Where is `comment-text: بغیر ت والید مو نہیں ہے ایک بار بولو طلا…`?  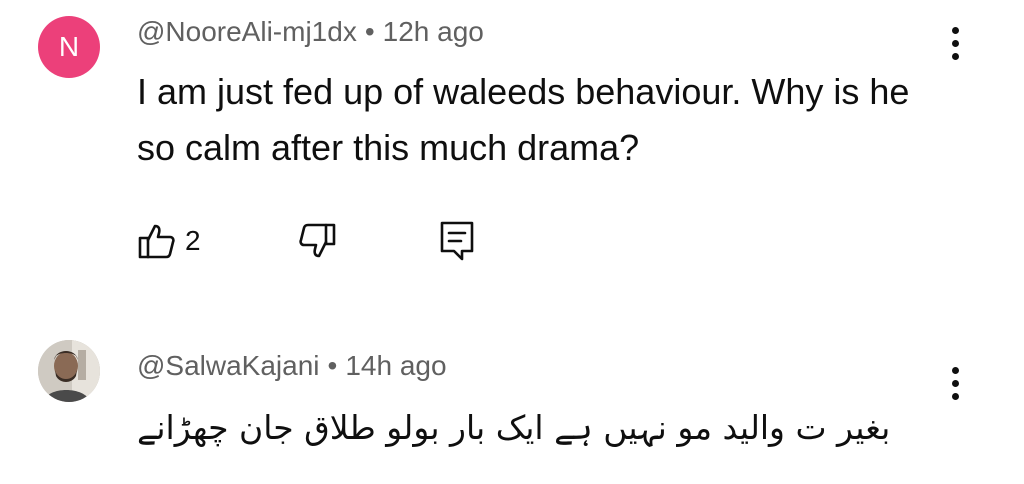 comment-text: بغیر ت والید مو نہیں ہے ایک بار بولو طلا… is located at coordinates (514, 427).